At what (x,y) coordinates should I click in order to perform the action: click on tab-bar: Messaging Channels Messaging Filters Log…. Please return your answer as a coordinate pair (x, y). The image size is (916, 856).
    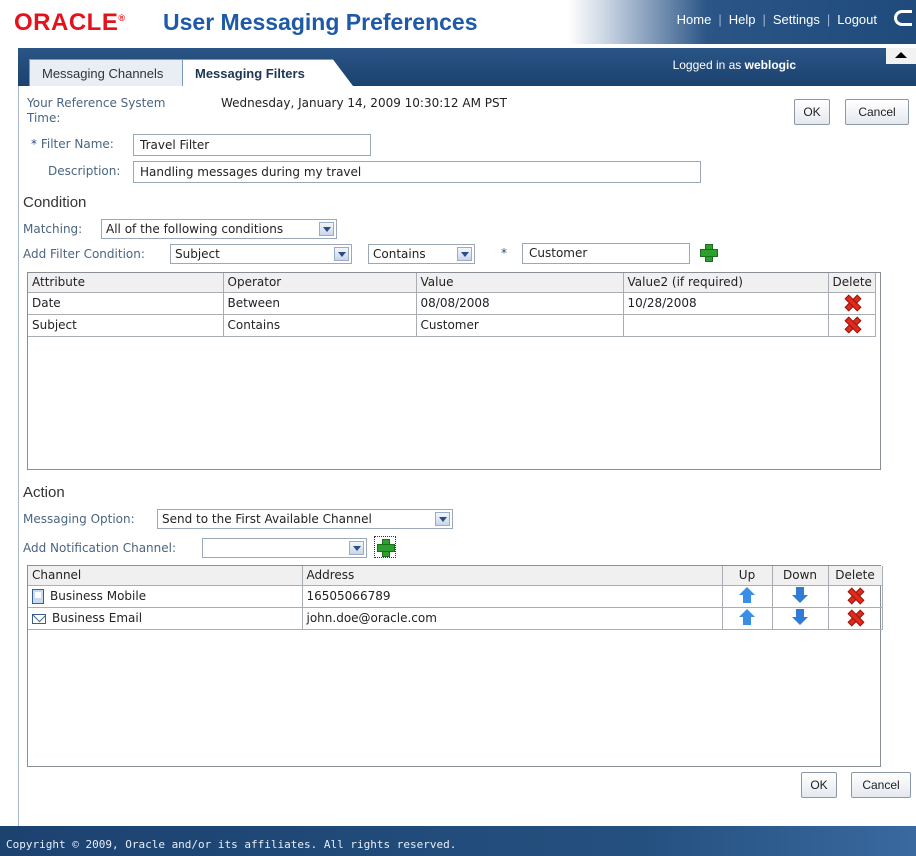
    Looking at the image, I should click on (467, 67).